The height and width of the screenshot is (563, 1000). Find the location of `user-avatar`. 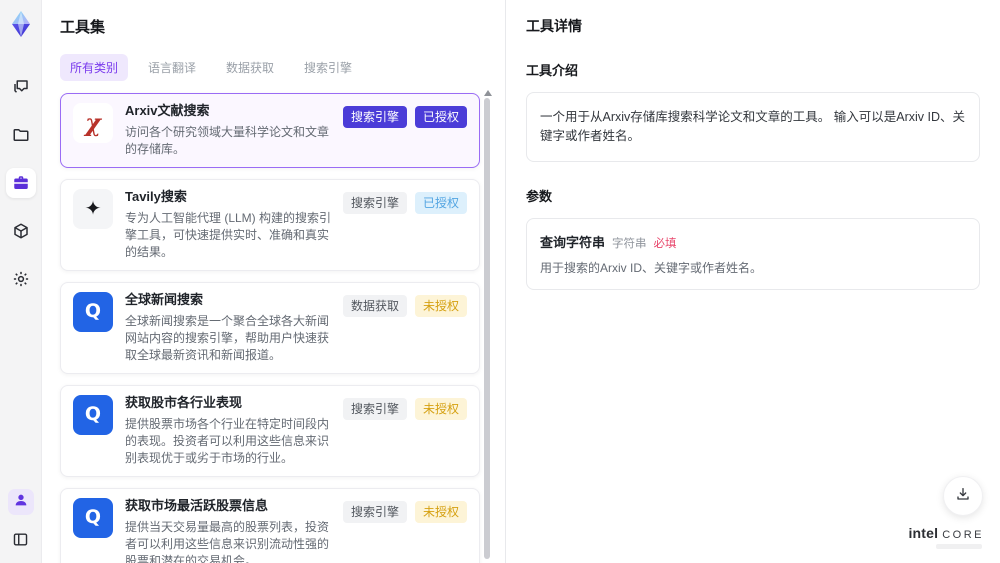

user-avatar is located at coordinates (20, 502).